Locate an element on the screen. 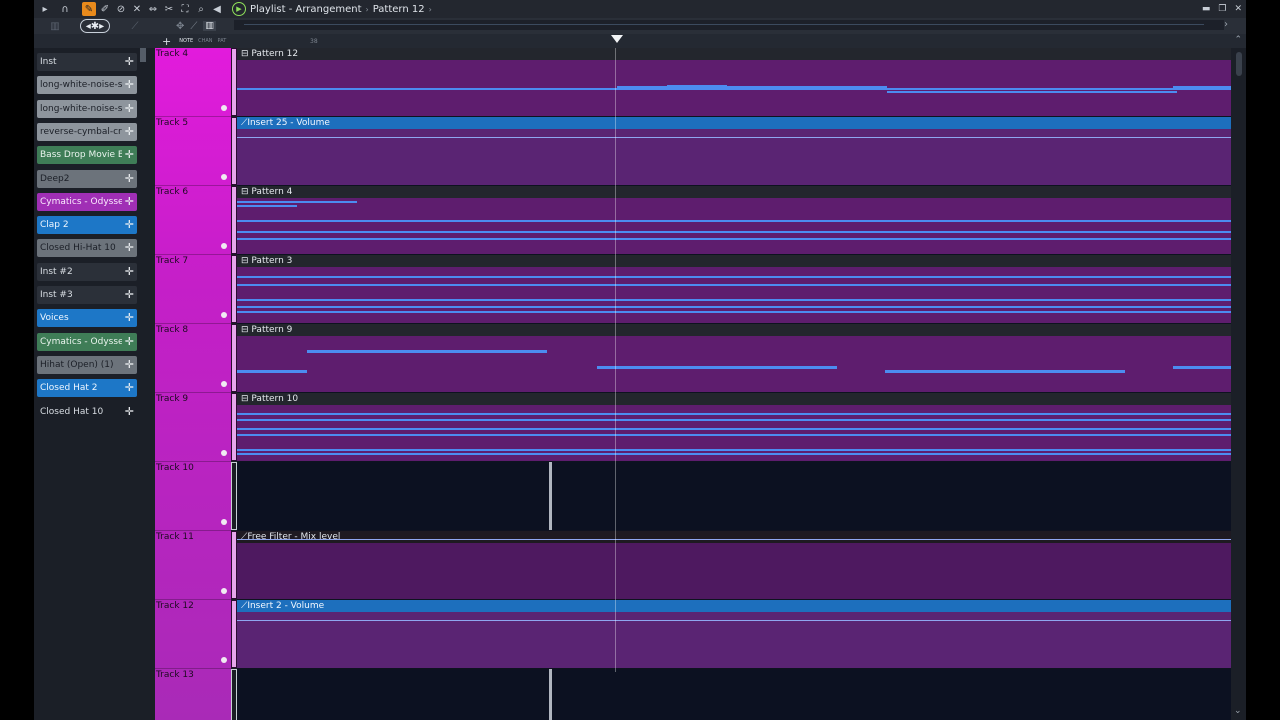 This screenshot has height=720, width=1280. draw-icon: ⟋ is located at coordinates (193, 26).